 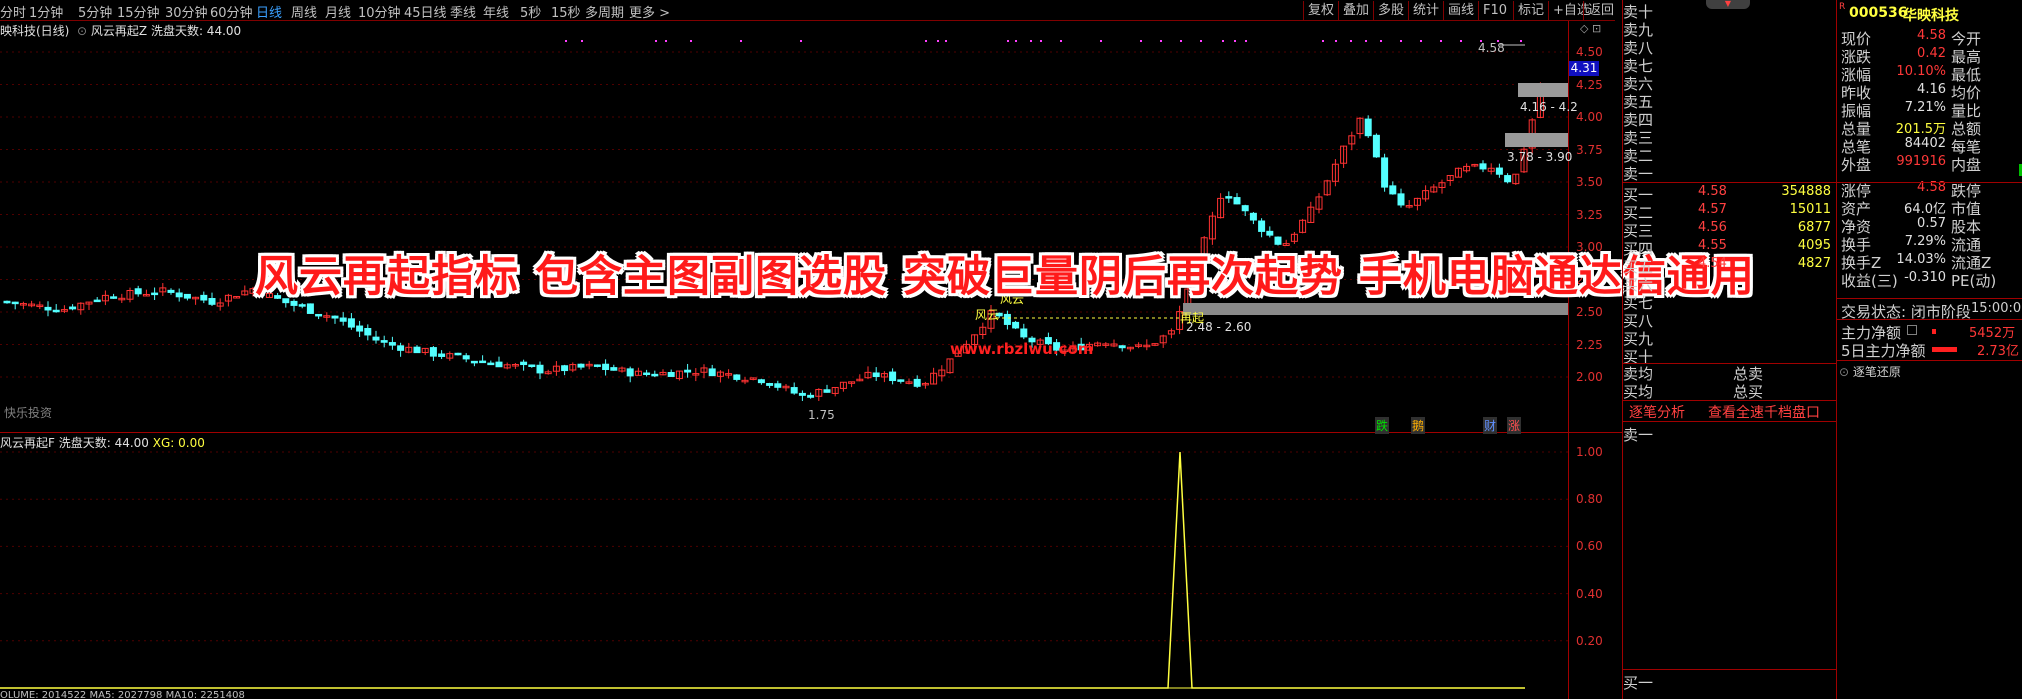 What do you see at coordinates (1730, 212) in the screenshot?
I see `buy-level-2: 买二 4.57 15011` at bounding box center [1730, 212].